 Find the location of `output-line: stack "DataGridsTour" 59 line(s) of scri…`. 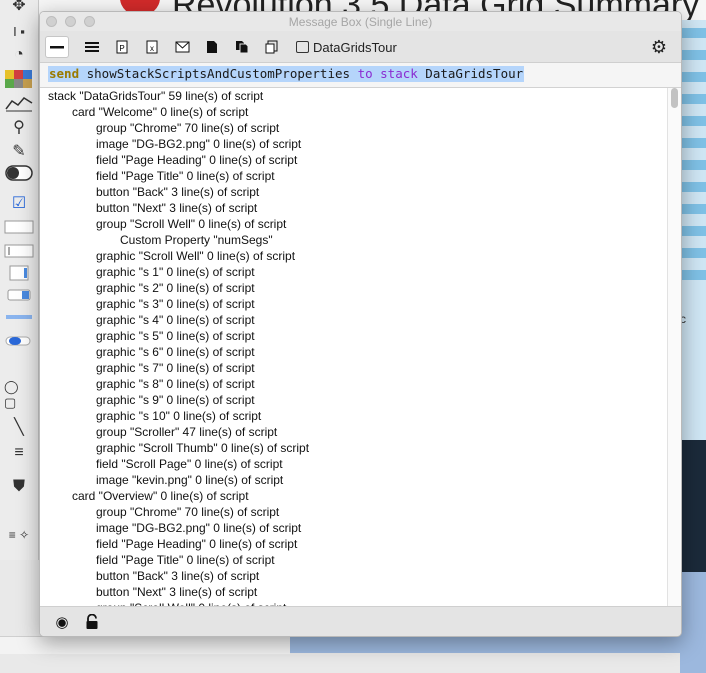

output-line: stack "DataGridsTour" 59 line(s) of scri… is located at coordinates (156, 96).